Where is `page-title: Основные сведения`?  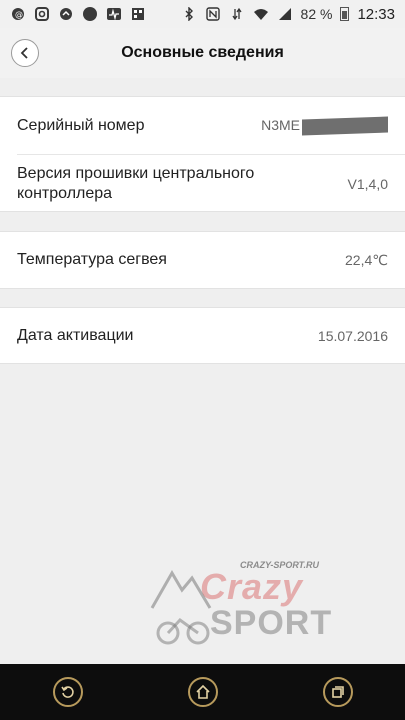 page-title: Основные сведения is located at coordinates (202, 52).